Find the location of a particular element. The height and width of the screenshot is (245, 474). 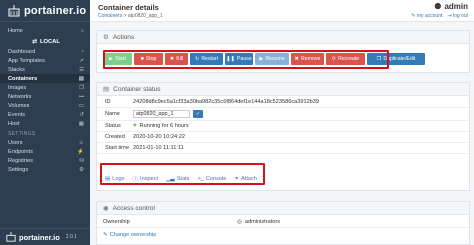

brand-logo: portainer.io is located at coordinates (45, 11).